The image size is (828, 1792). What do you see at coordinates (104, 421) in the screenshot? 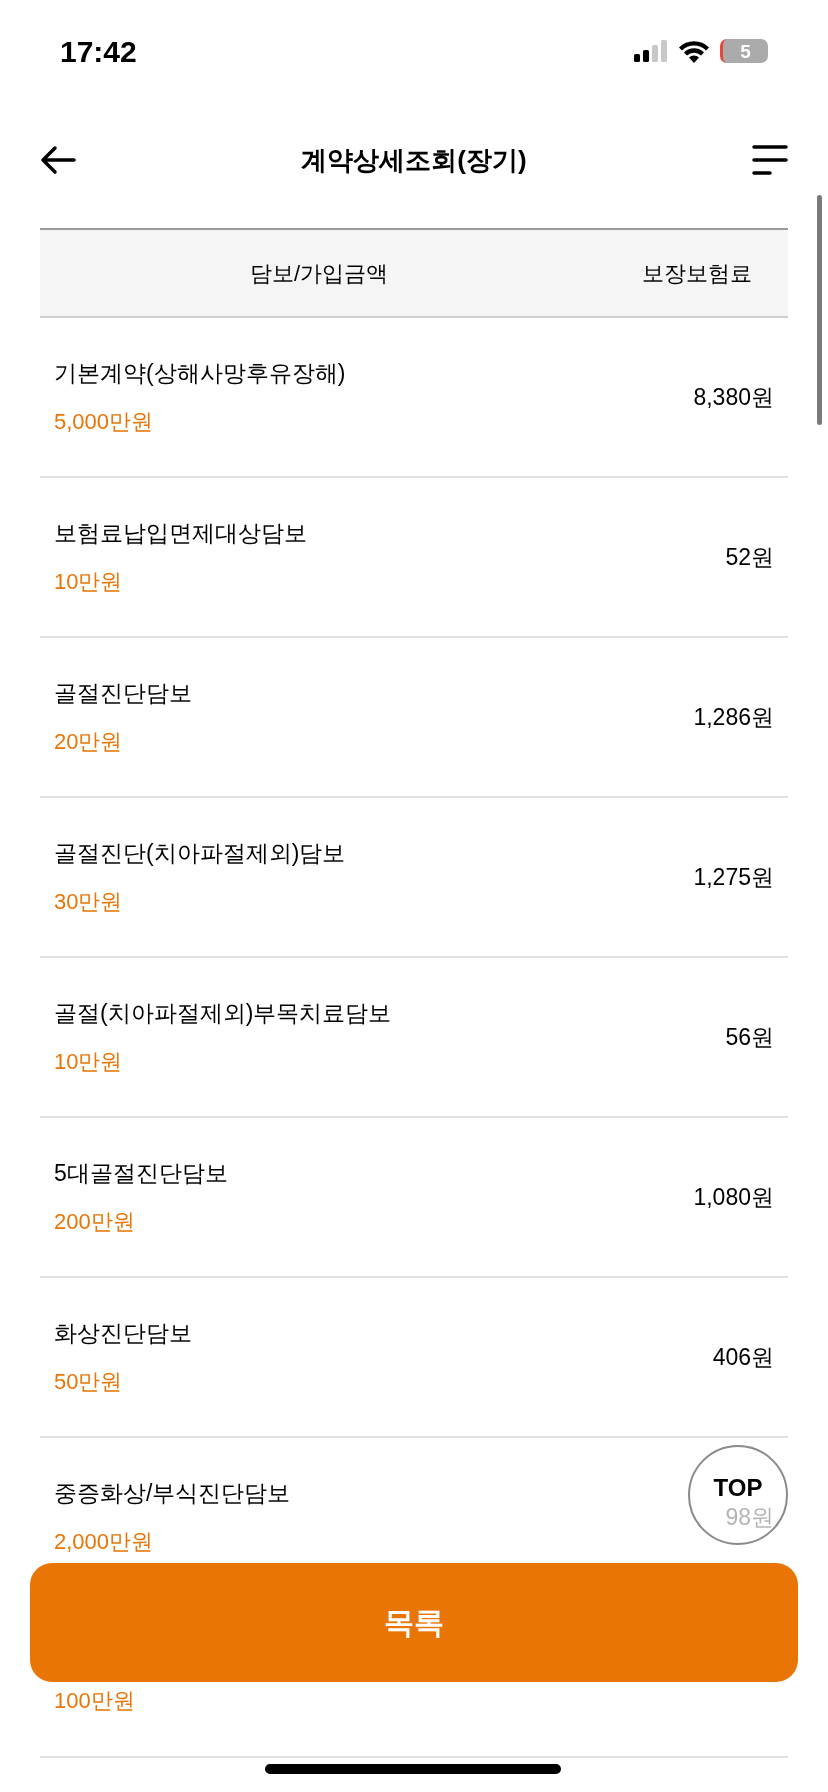
I see `coverage-amount: 5,000만원` at bounding box center [104, 421].